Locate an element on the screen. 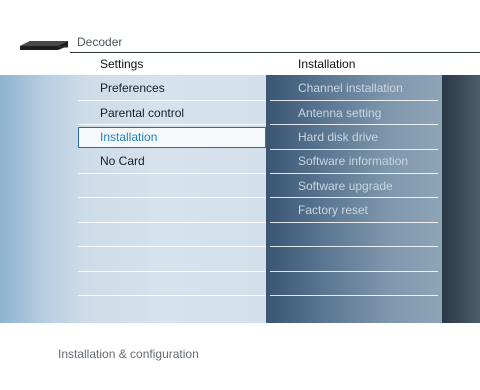 The width and height of the screenshot is (480, 390). submenu-item-hard-disk-drive: Hard disk drive is located at coordinates (354, 137).